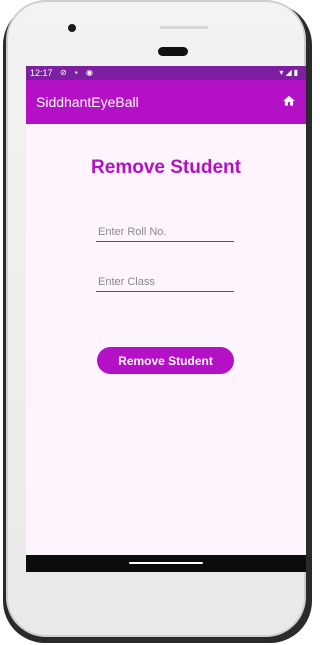 This screenshot has height=645, width=320. What do you see at coordinates (72, 28) in the screenshot?
I see `front-camera` at bounding box center [72, 28].